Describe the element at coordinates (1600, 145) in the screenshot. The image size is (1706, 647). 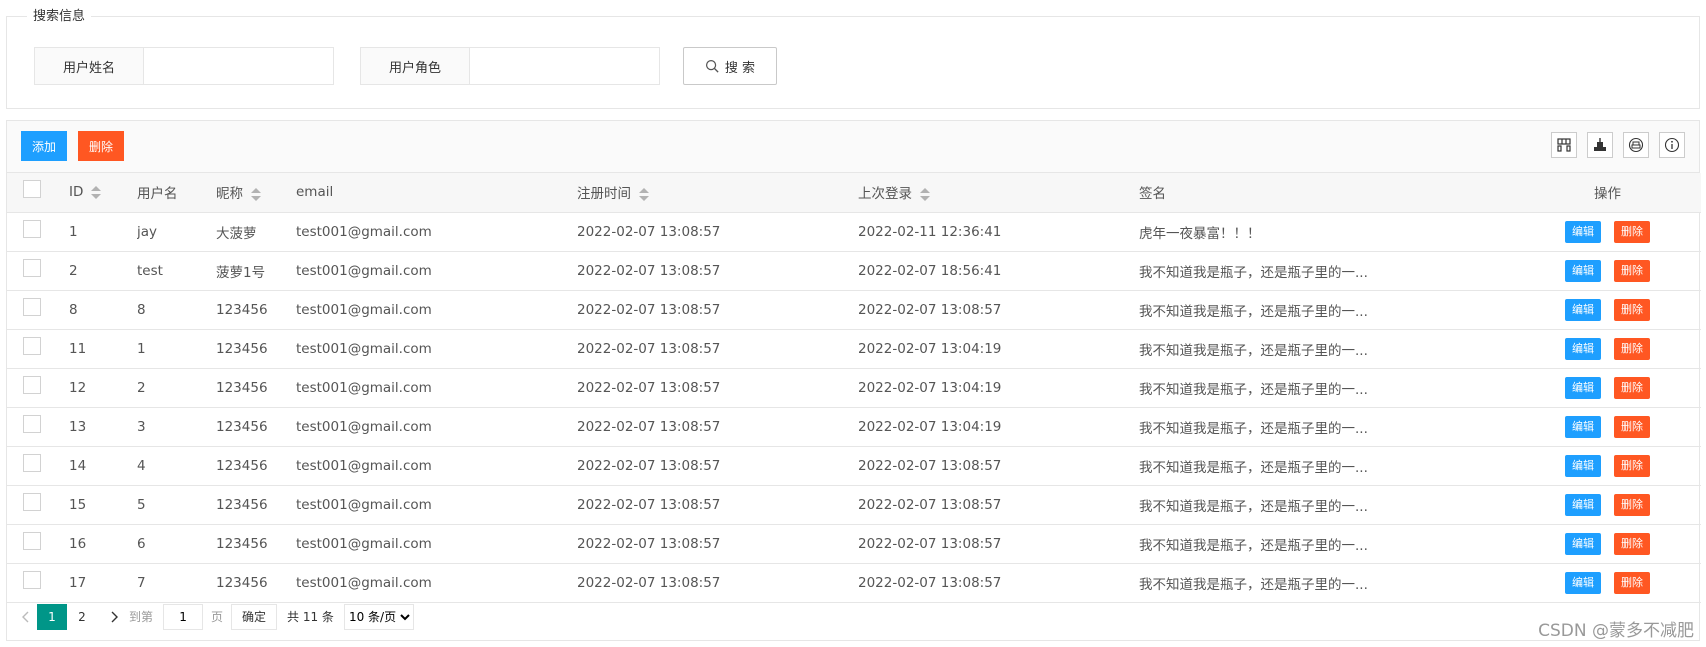
I see `export-button` at that location.